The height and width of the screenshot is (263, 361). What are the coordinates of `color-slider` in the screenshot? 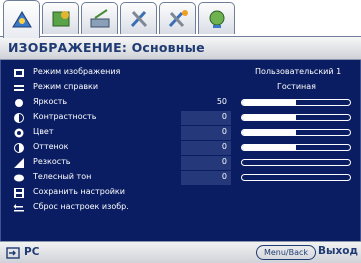 It's located at (296, 132).